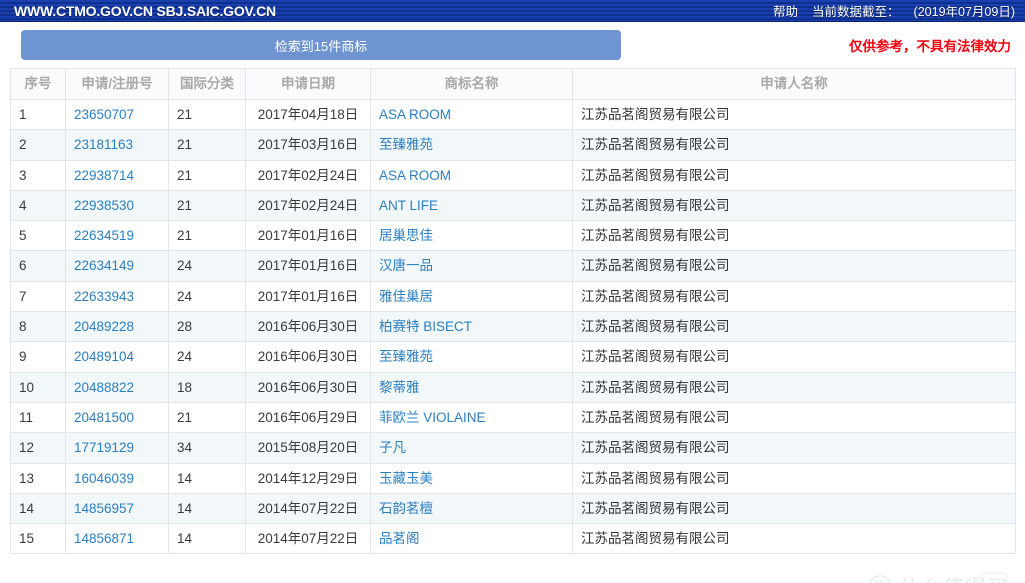  What do you see at coordinates (471, 266) in the screenshot?
I see `cell-mark-name: 汉唐一品` at bounding box center [471, 266].